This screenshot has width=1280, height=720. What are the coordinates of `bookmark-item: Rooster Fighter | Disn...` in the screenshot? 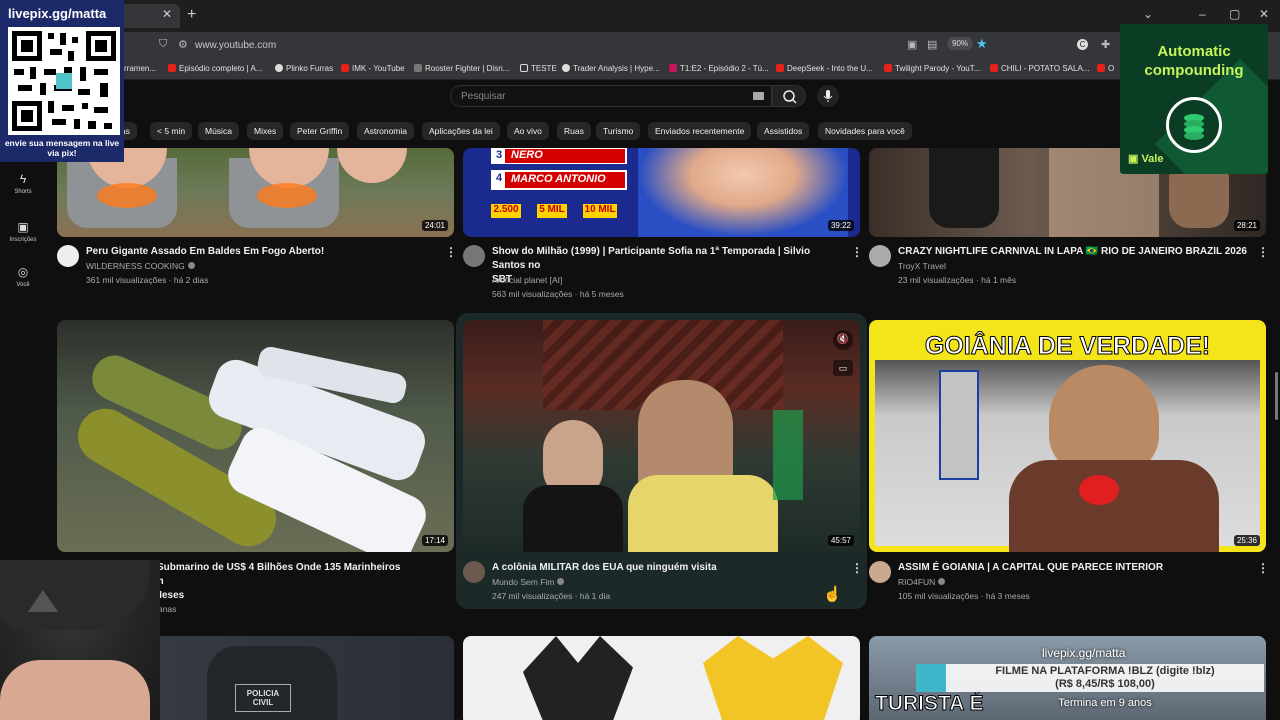 It's located at (461, 68).